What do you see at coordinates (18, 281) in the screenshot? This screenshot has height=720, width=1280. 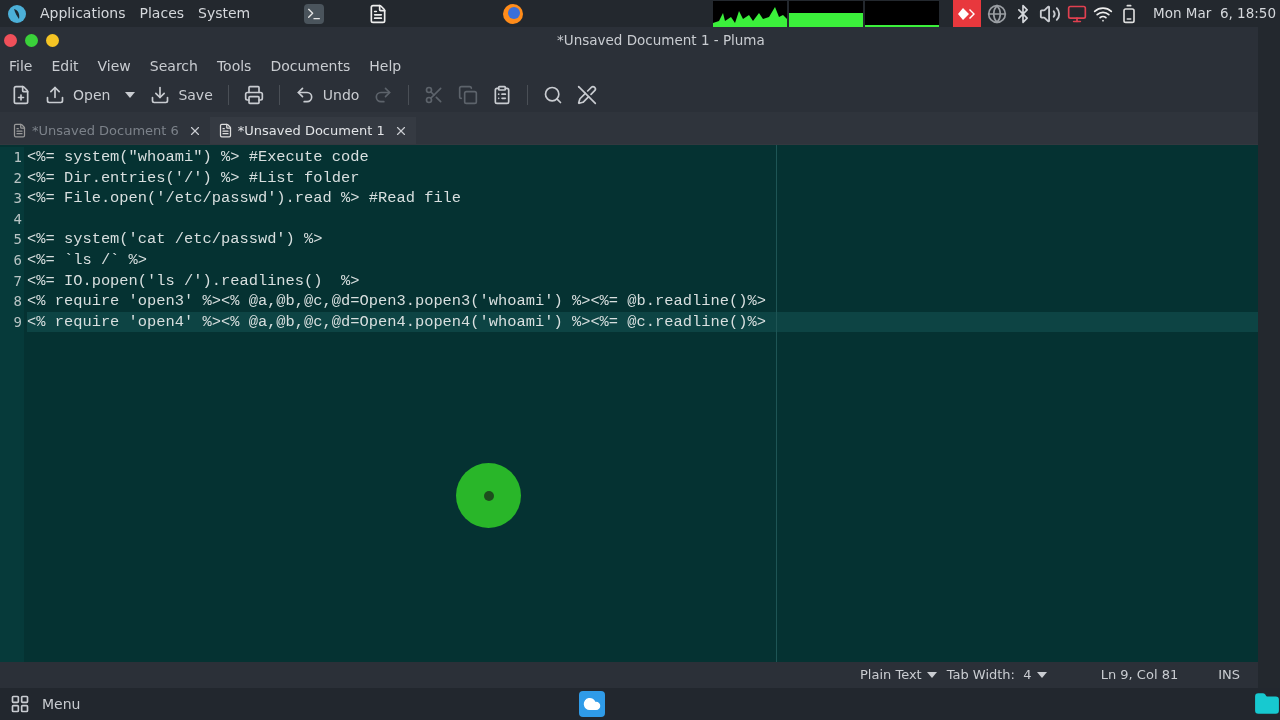 I see `line-number: 7` at bounding box center [18, 281].